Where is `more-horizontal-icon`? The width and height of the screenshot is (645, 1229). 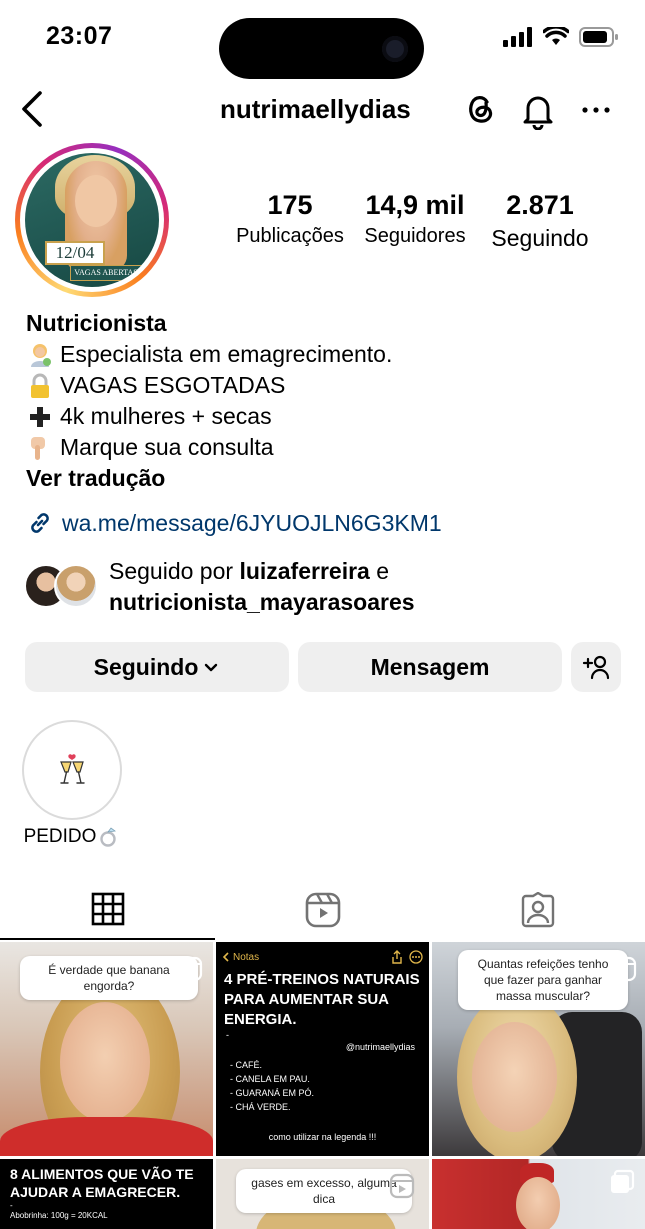 more-horizontal-icon is located at coordinates (596, 110).